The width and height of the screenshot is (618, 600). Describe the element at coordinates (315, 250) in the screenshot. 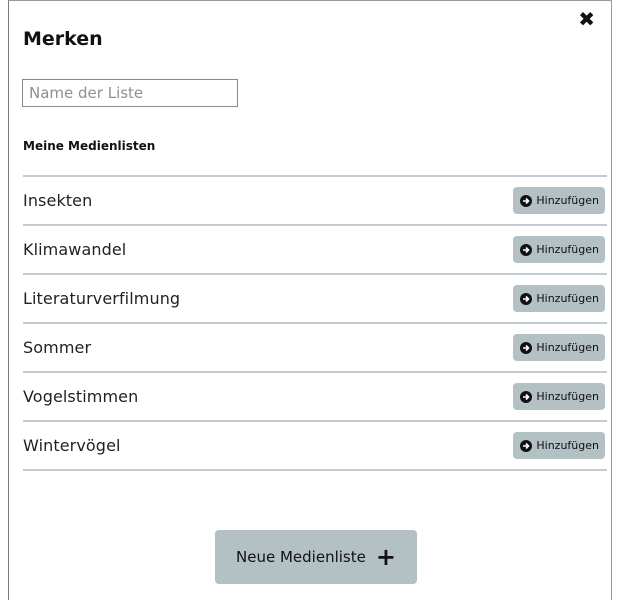

I see `list-item-klimawandel: Klimawandel Hinzufügen` at that location.